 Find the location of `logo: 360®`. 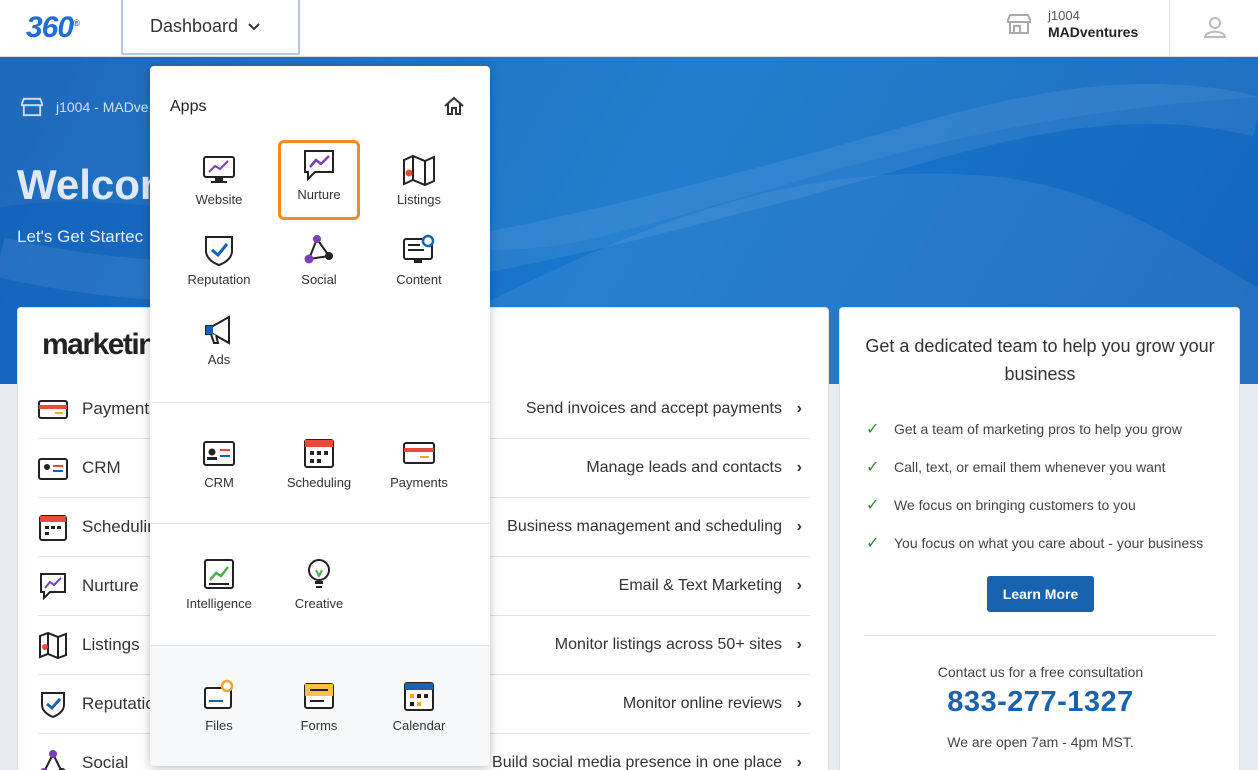

logo: 360® is located at coordinates (53, 28).